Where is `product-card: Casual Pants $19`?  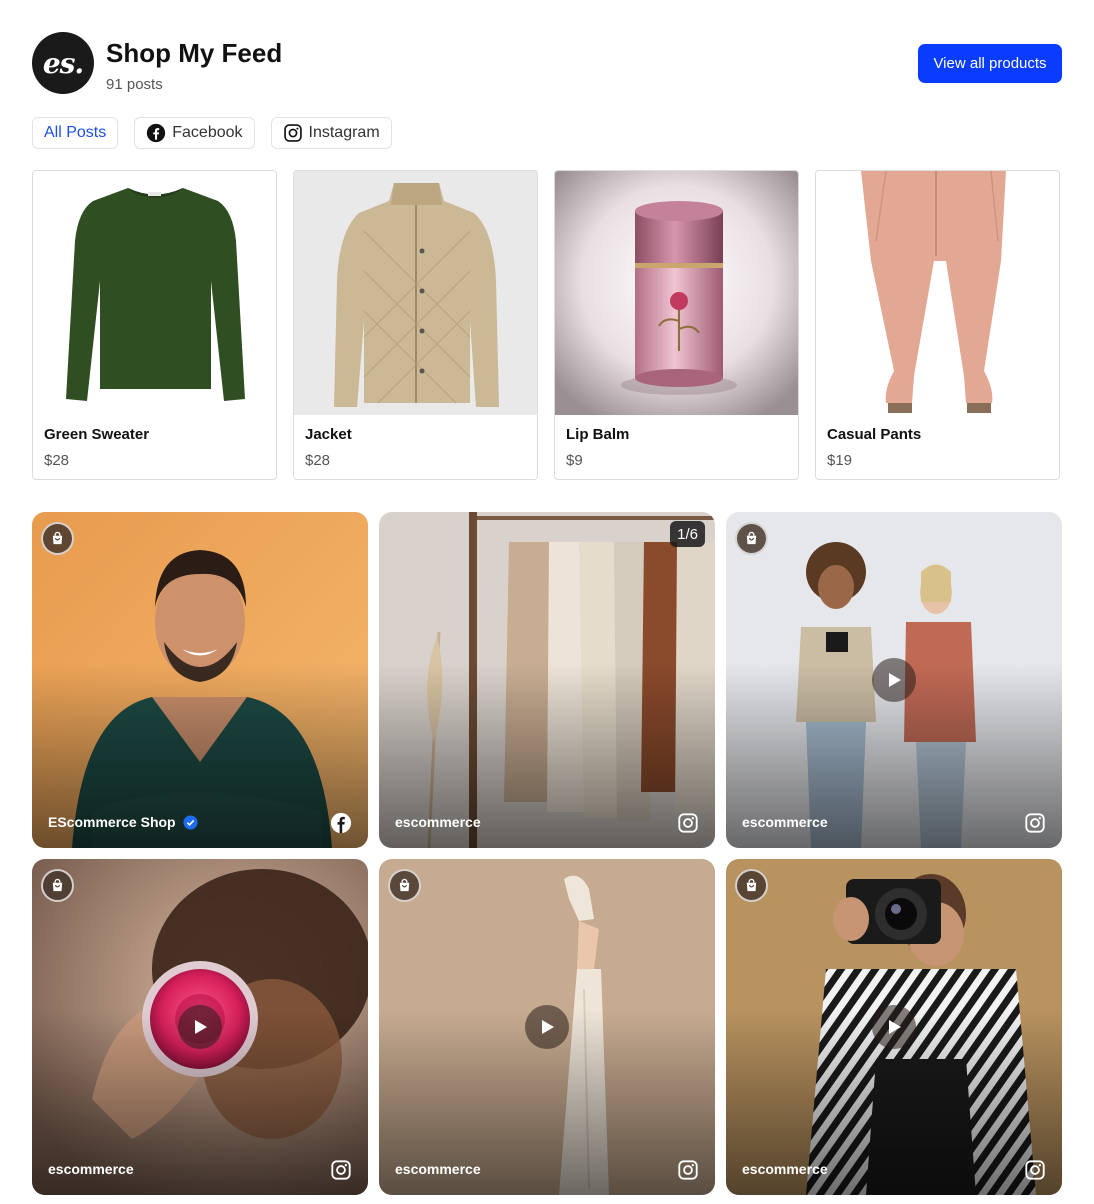
product-card: Casual Pants $19 is located at coordinates (937, 325).